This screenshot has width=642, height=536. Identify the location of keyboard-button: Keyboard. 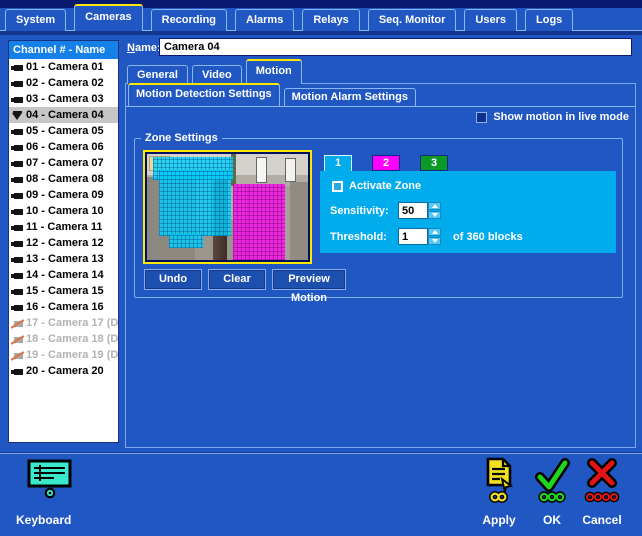
(50, 492).